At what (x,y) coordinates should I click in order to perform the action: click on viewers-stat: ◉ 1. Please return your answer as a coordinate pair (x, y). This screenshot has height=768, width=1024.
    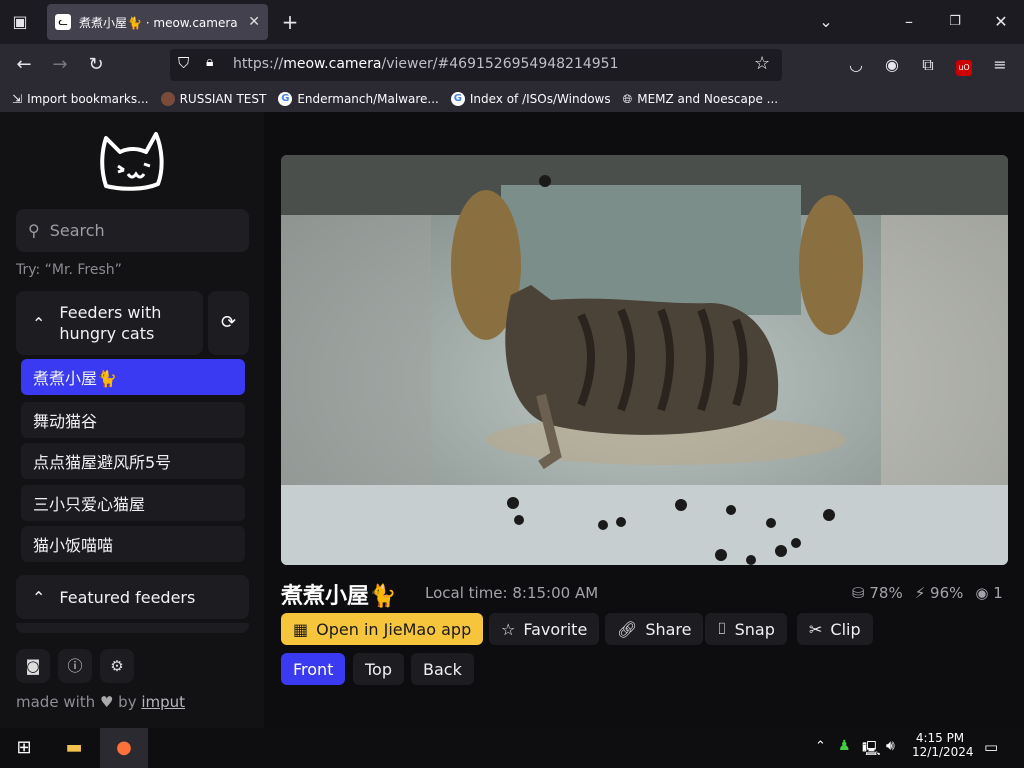
    Looking at the image, I should click on (989, 593).